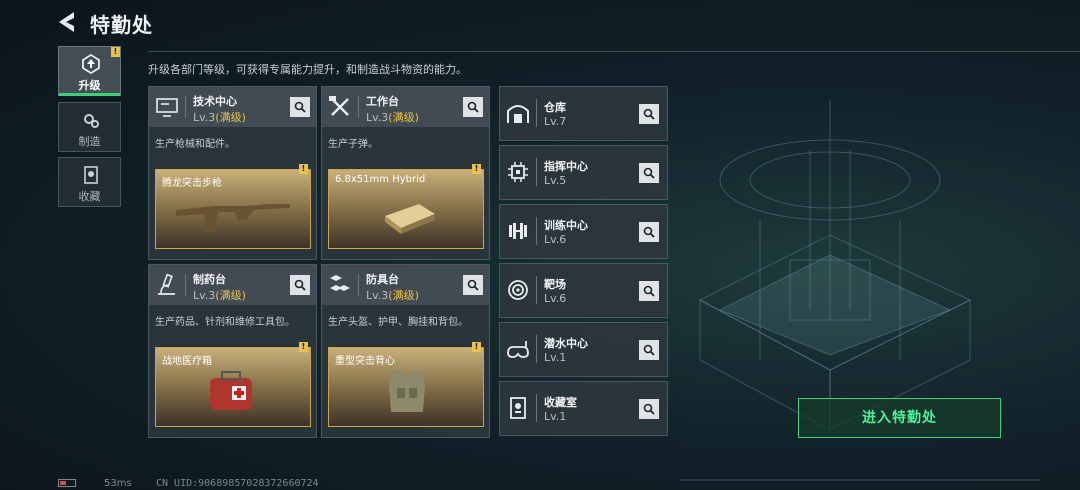 This screenshot has width=1080, height=490. I want to click on production-slot: 腾龙突击步枪 !, so click(233, 206).